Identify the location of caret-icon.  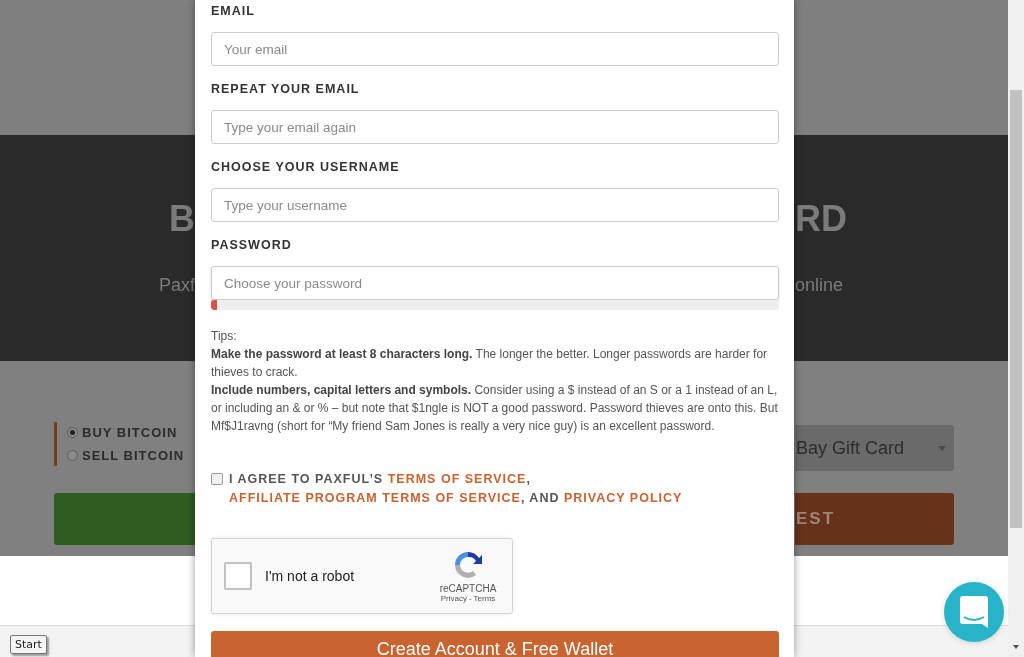
(942, 448).